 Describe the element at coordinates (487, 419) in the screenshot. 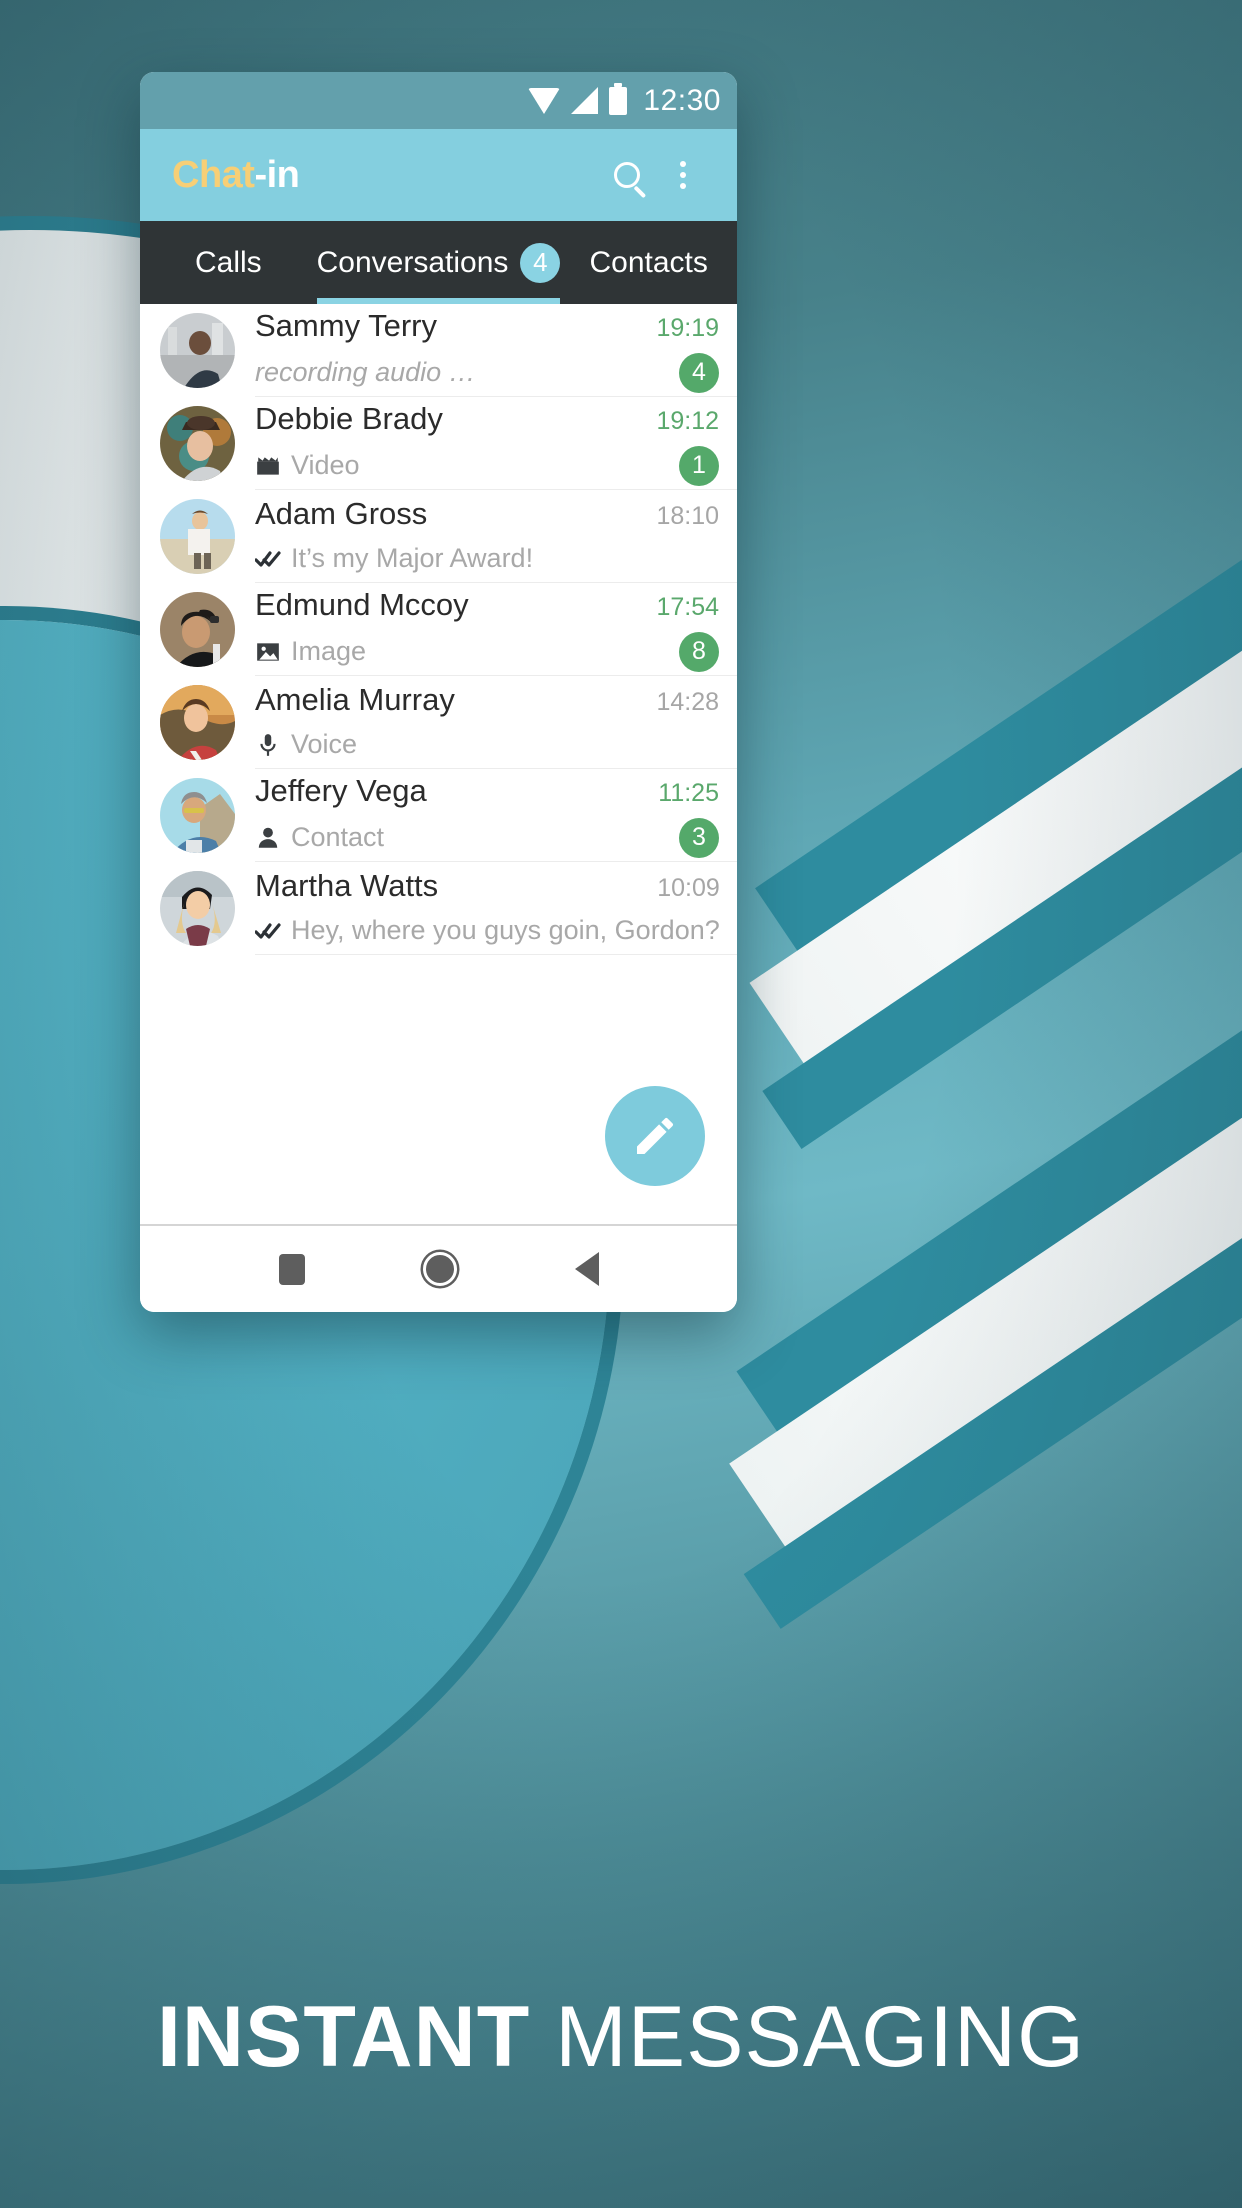

I see `conversation-line-primary: Debbie Brady 19:12` at that location.